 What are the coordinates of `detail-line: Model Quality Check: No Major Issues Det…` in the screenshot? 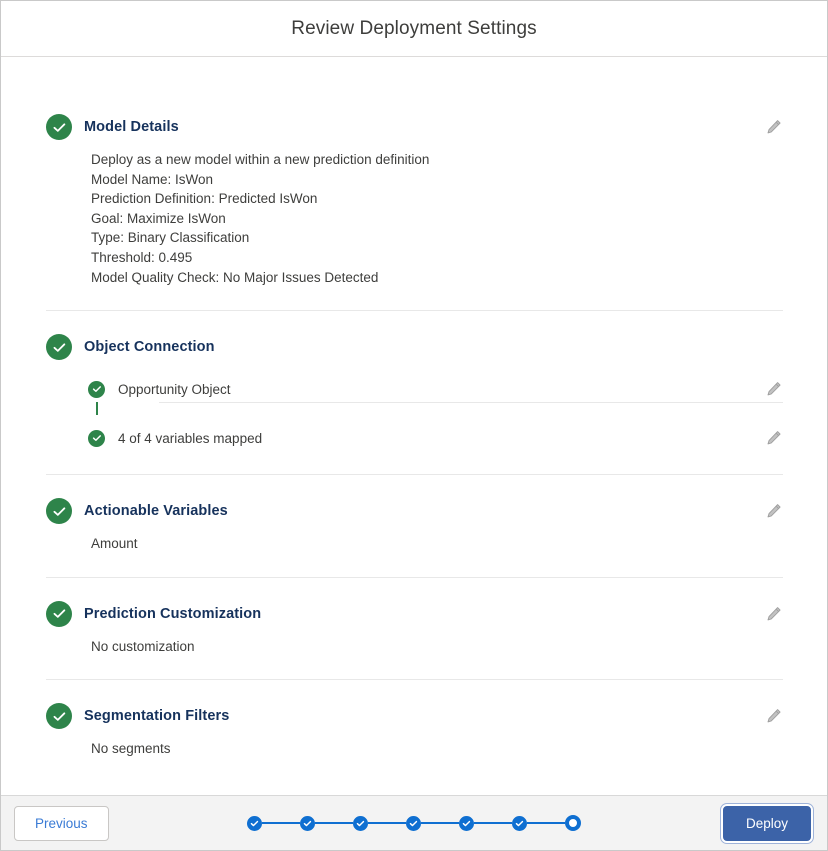 It's located at (235, 277).